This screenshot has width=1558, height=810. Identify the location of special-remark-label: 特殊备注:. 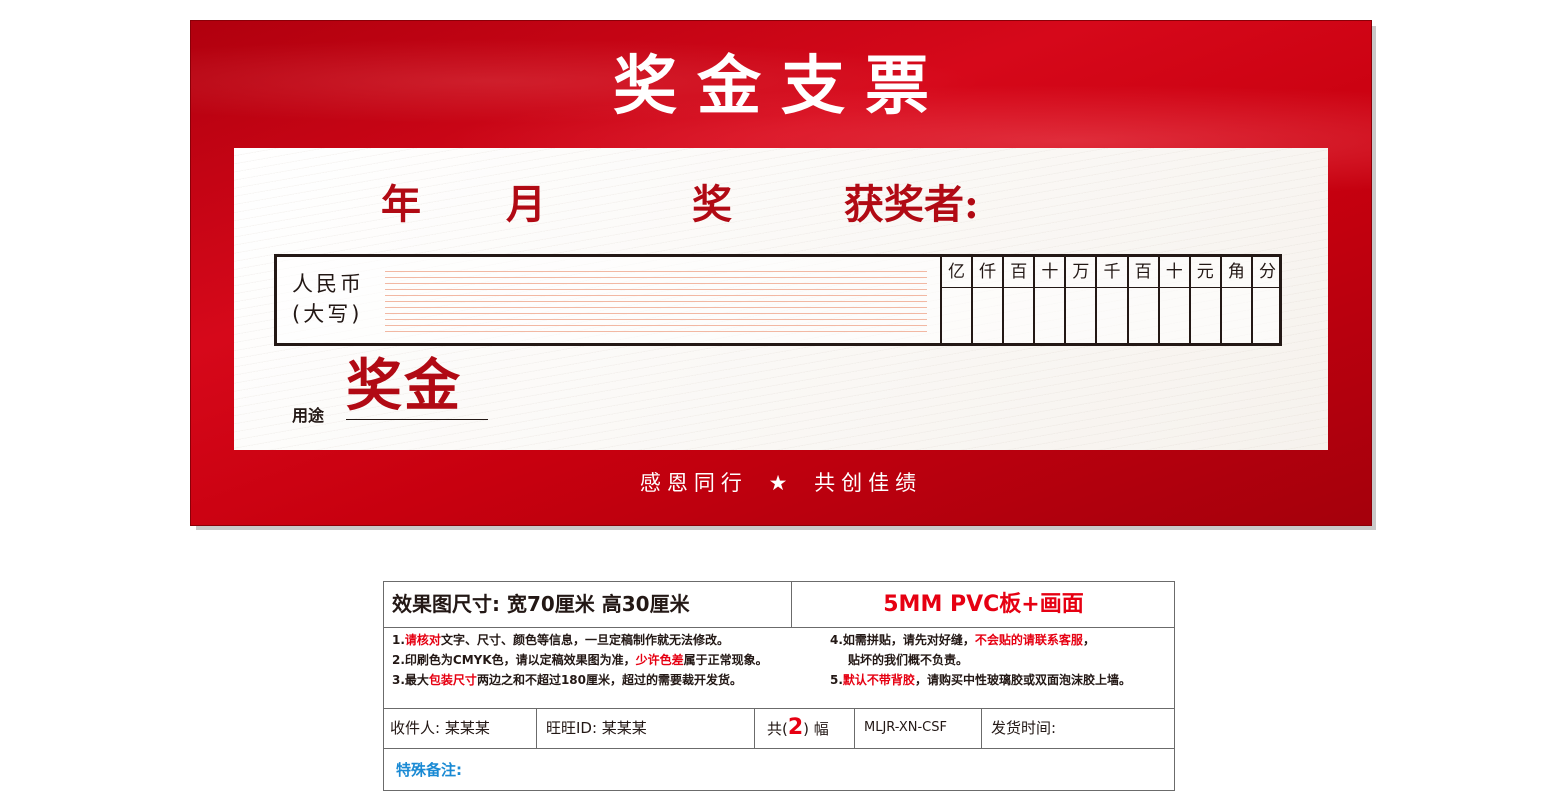
(429, 770).